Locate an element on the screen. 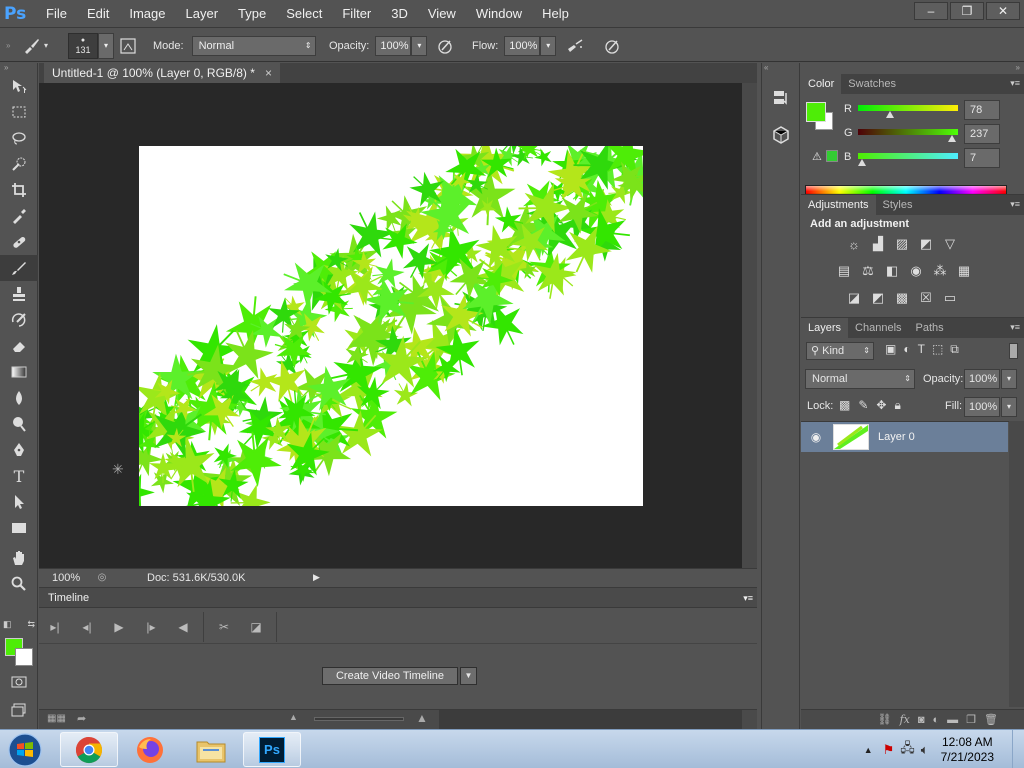  blue-slider is located at coordinates (908, 156).